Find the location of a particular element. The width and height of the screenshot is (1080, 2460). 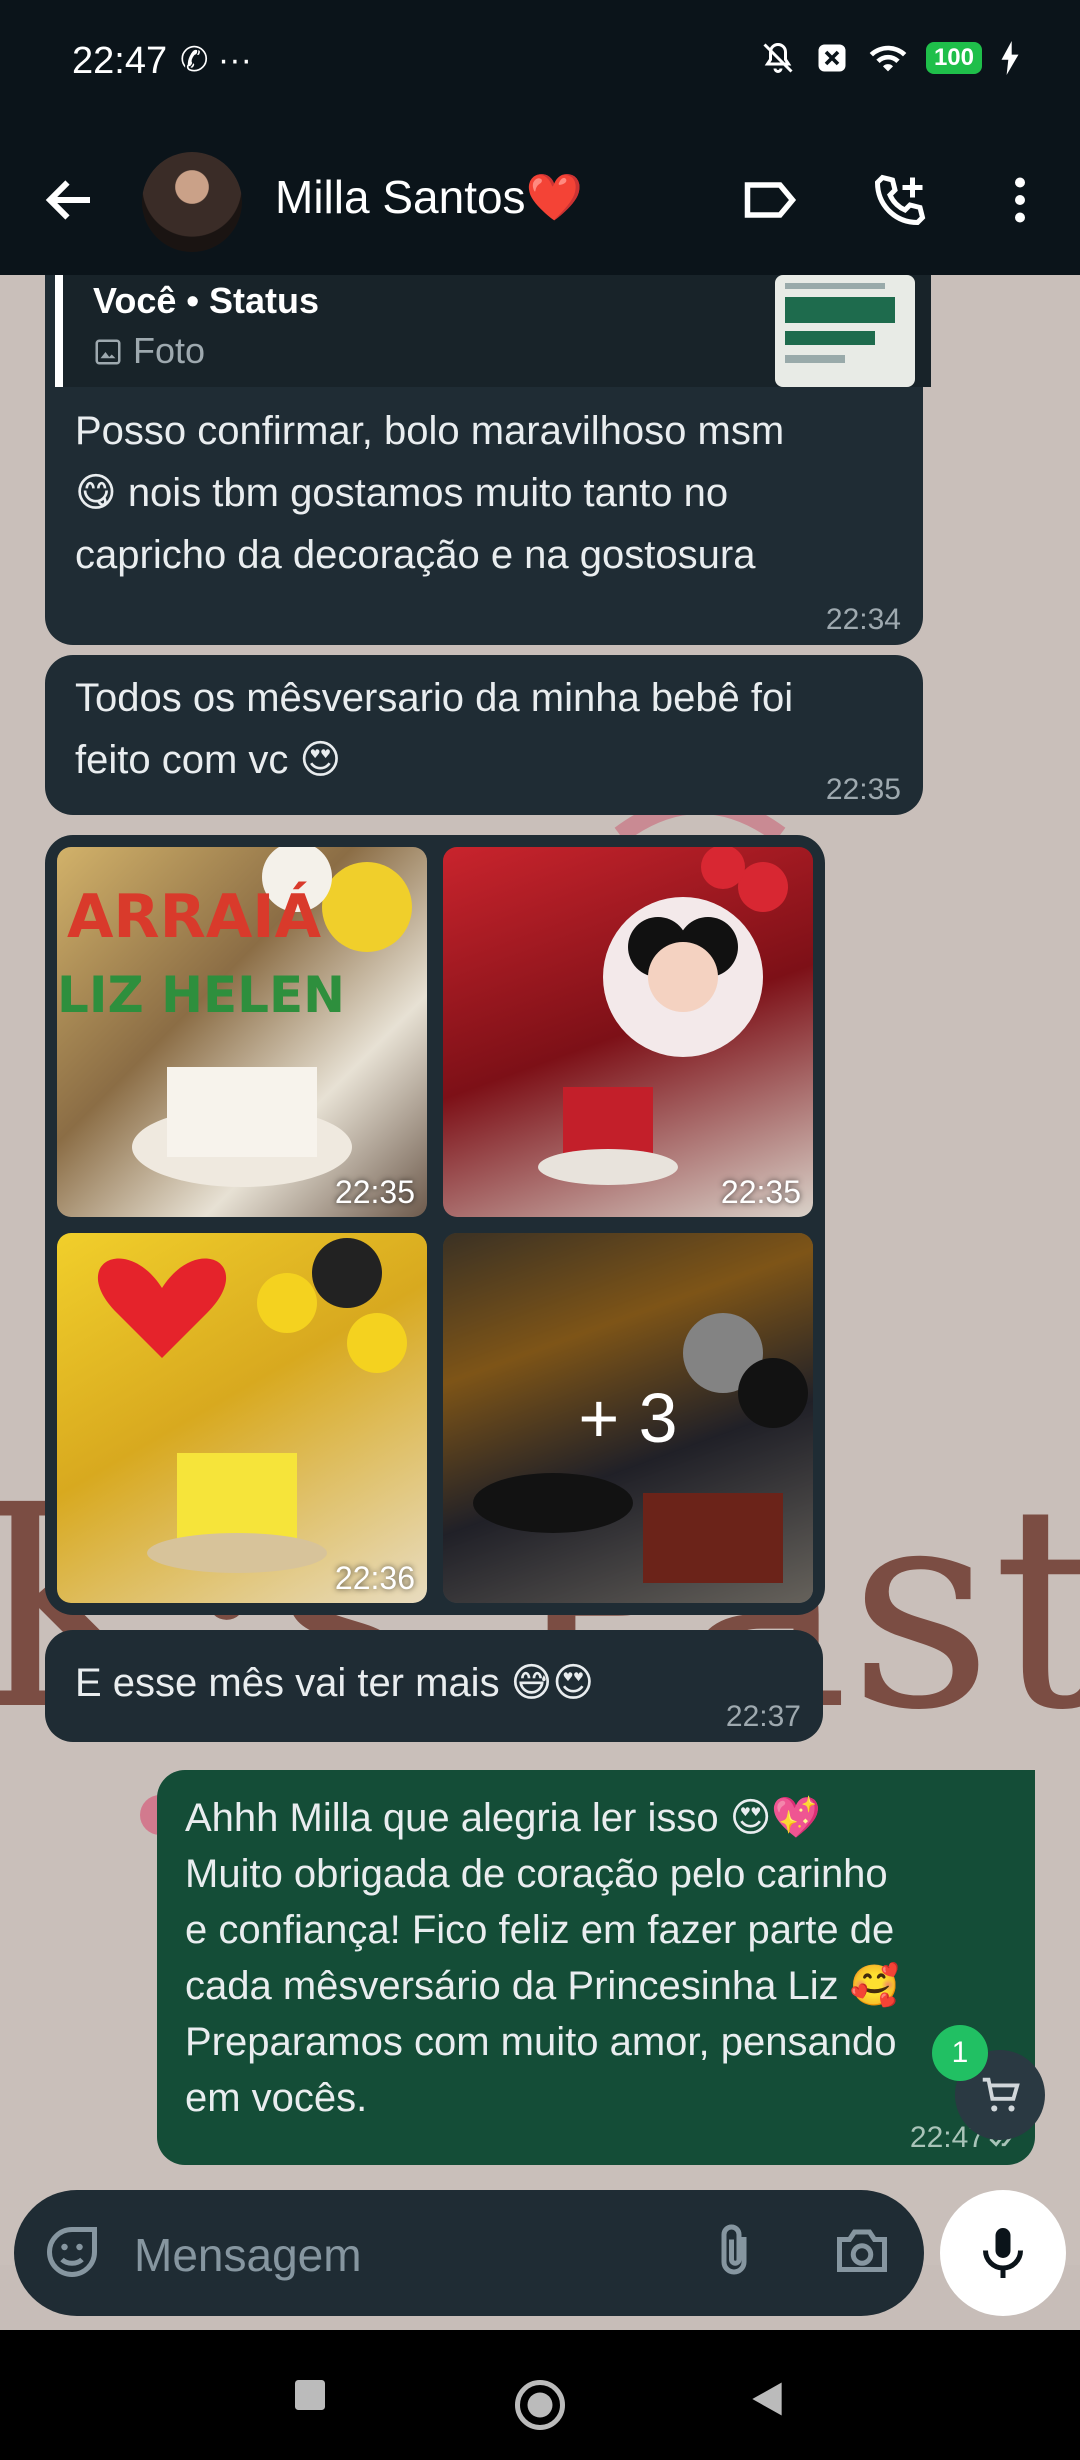

message-line: Muito obrigada de coração pelo carinho is located at coordinates (536, 1874).